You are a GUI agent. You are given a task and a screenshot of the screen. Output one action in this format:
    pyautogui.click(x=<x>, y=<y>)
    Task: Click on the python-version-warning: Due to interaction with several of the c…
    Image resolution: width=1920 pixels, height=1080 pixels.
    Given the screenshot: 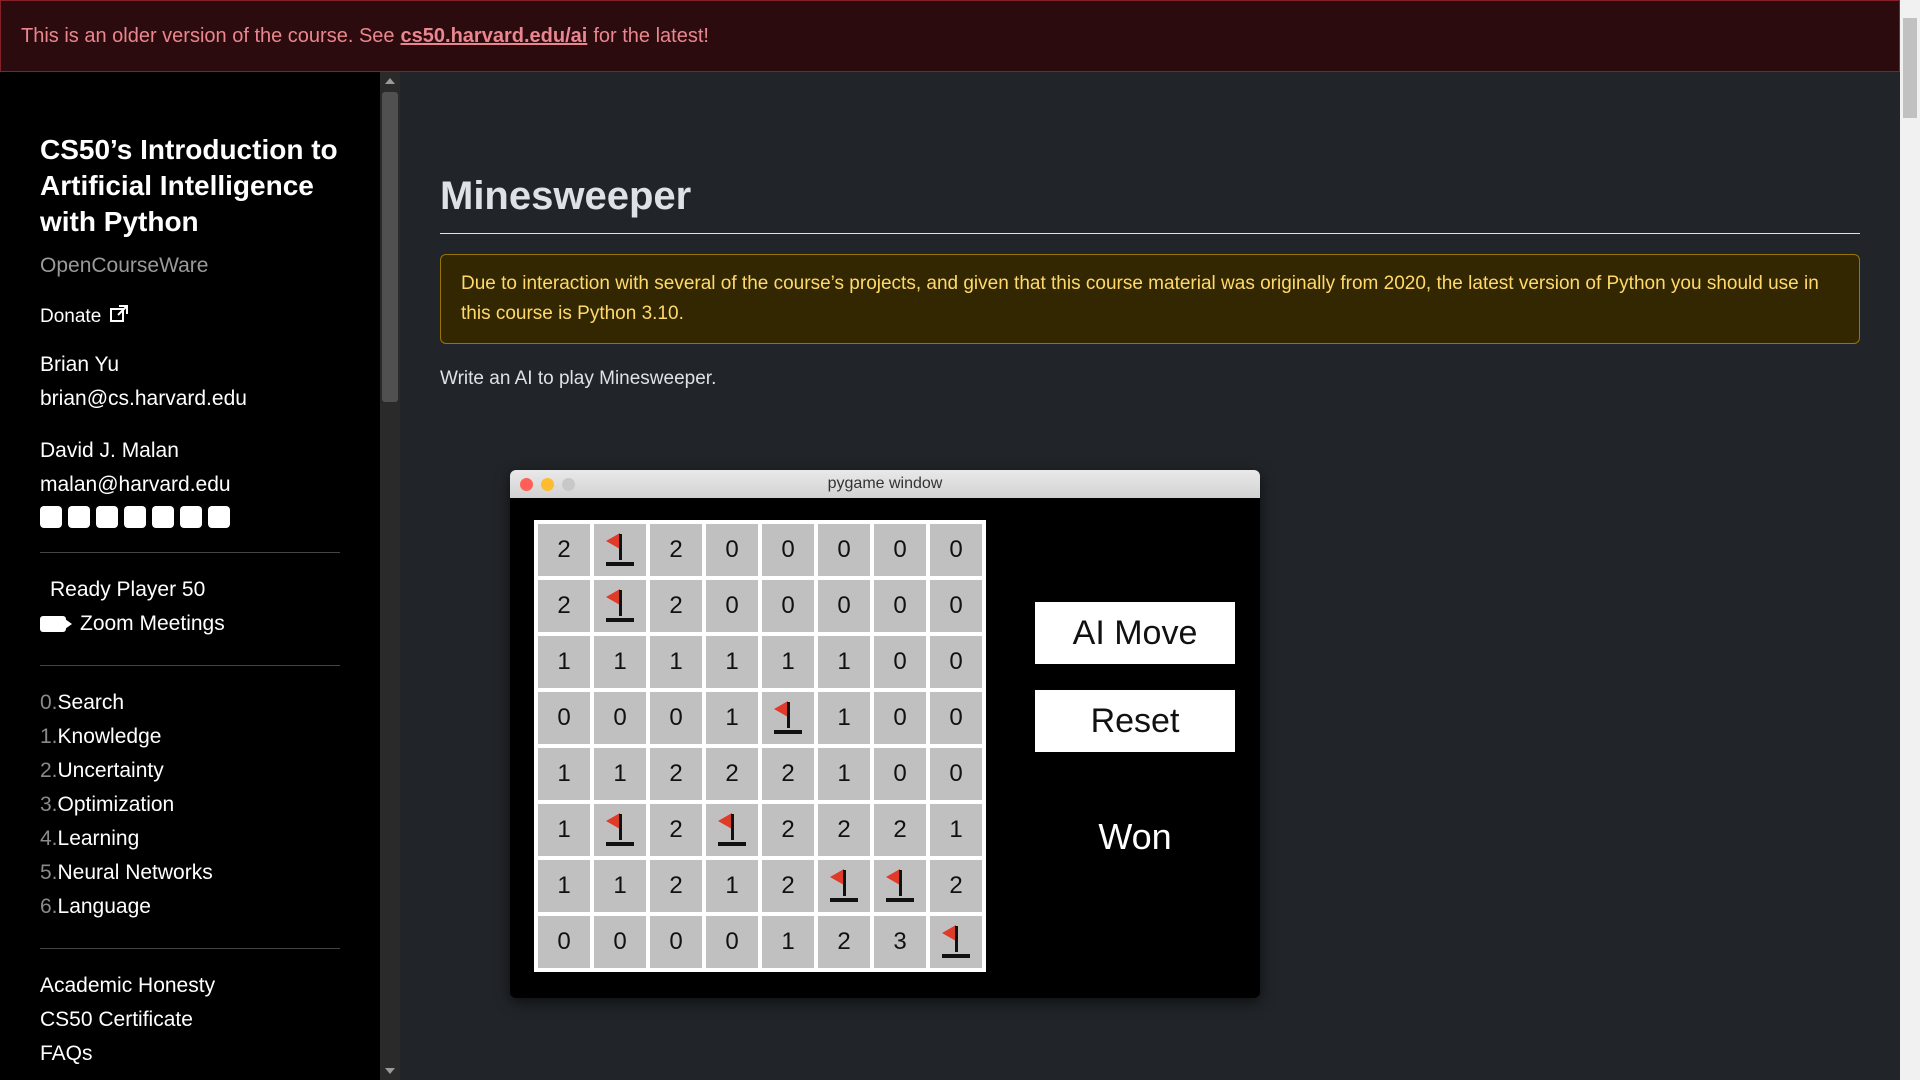 What is the action you would take?
    pyautogui.click(x=1150, y=299)
    